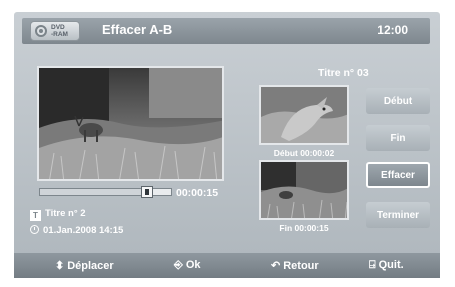 The image size is (455, 287). Describe the element at coordinates (90, 266) in the screenshot. I see `move-label: Déplacer` at that location.